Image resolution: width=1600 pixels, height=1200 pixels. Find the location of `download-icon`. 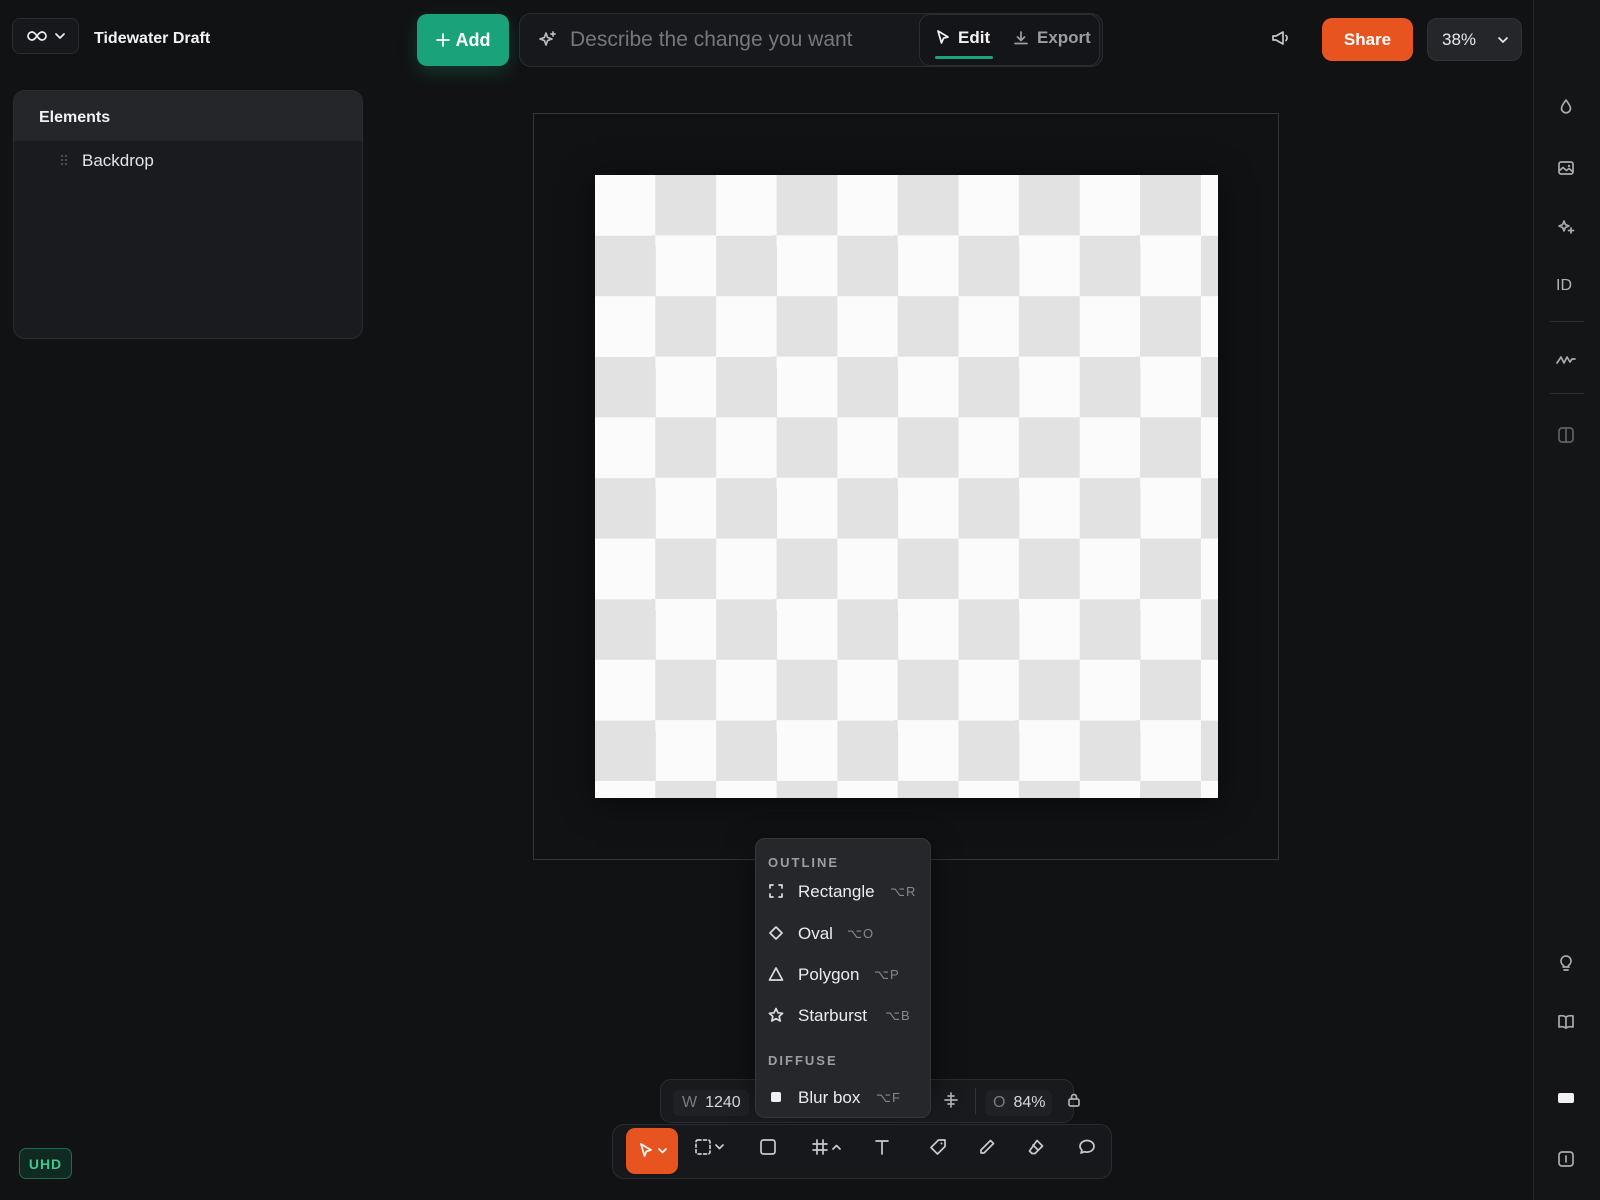

download-icon is located at coordinates (1021, 38).